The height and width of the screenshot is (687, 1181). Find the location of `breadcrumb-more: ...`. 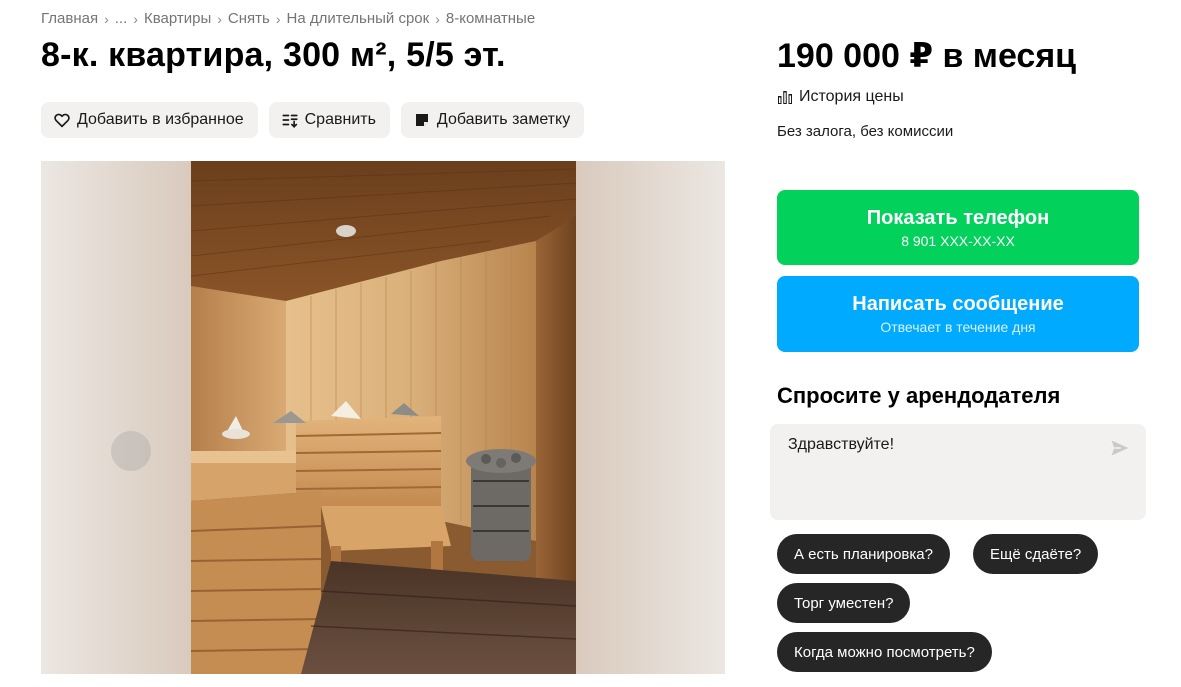

breadcrumb-more: ... is located at coordinates (121, 18).